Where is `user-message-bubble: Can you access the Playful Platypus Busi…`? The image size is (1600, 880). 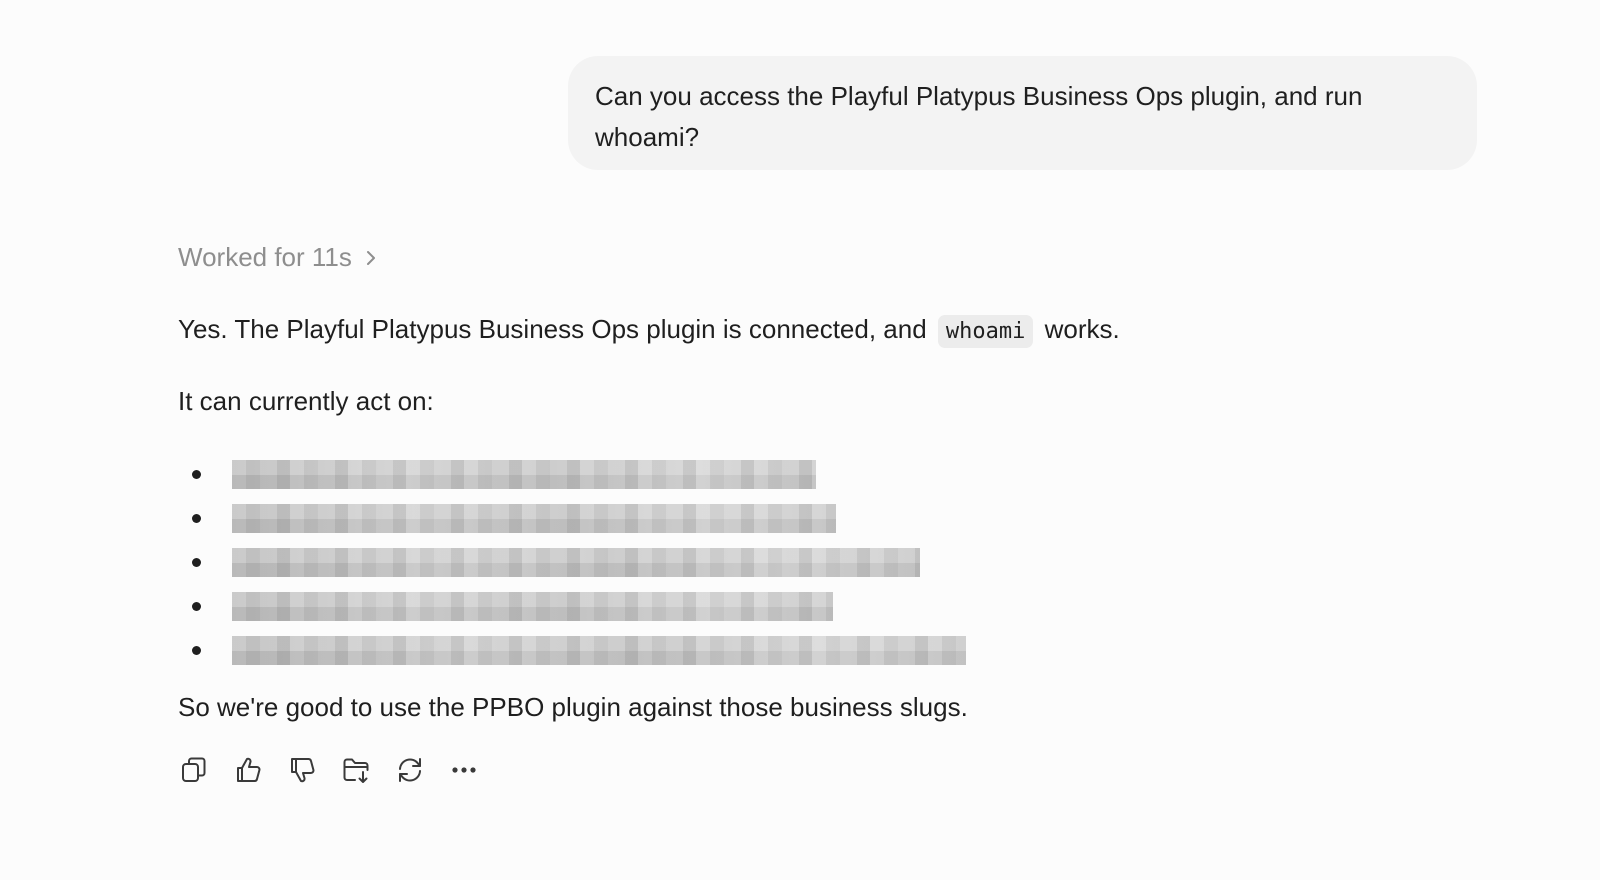 user-message-bubble: Can you access the Playful Platypus Busi… is located at coordinates (1022, 113).